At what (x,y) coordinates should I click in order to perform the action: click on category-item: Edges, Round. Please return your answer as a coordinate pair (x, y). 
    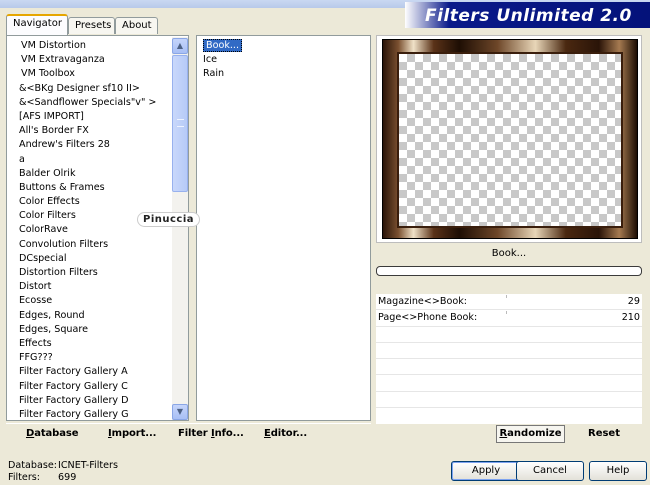
    Looking at the image, I should click on (87, 316).